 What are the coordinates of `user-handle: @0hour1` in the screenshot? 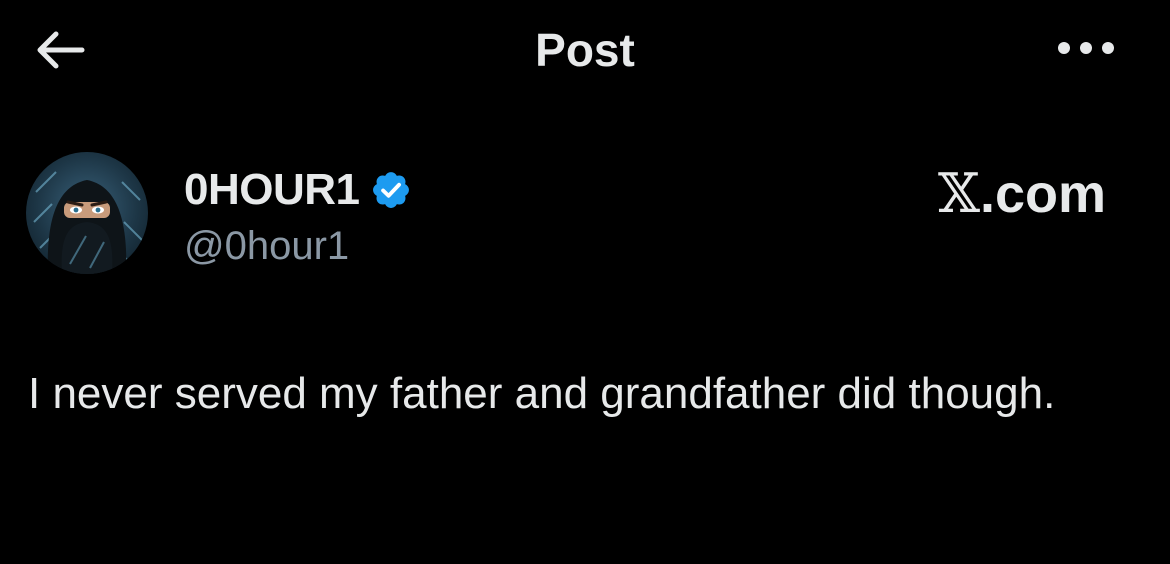 It's located at (266, 246).